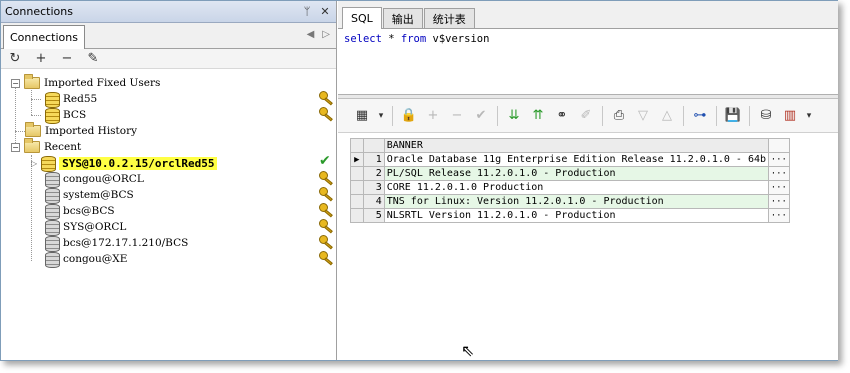 The height and width of the screenshot is (373, 850). I want to click on row-number: 3, so click(373, 187).